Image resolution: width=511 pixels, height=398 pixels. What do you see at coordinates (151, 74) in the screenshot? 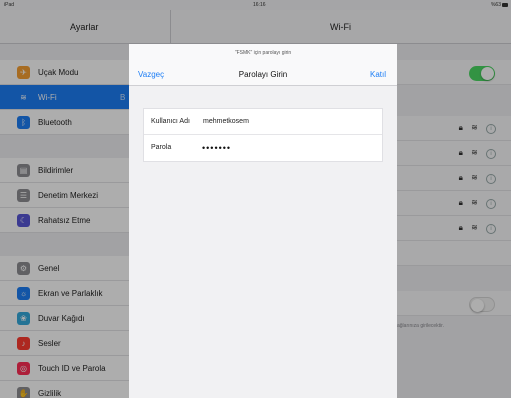
I see `cancel-button: Vazgeç` at bounding box center [151, 74].